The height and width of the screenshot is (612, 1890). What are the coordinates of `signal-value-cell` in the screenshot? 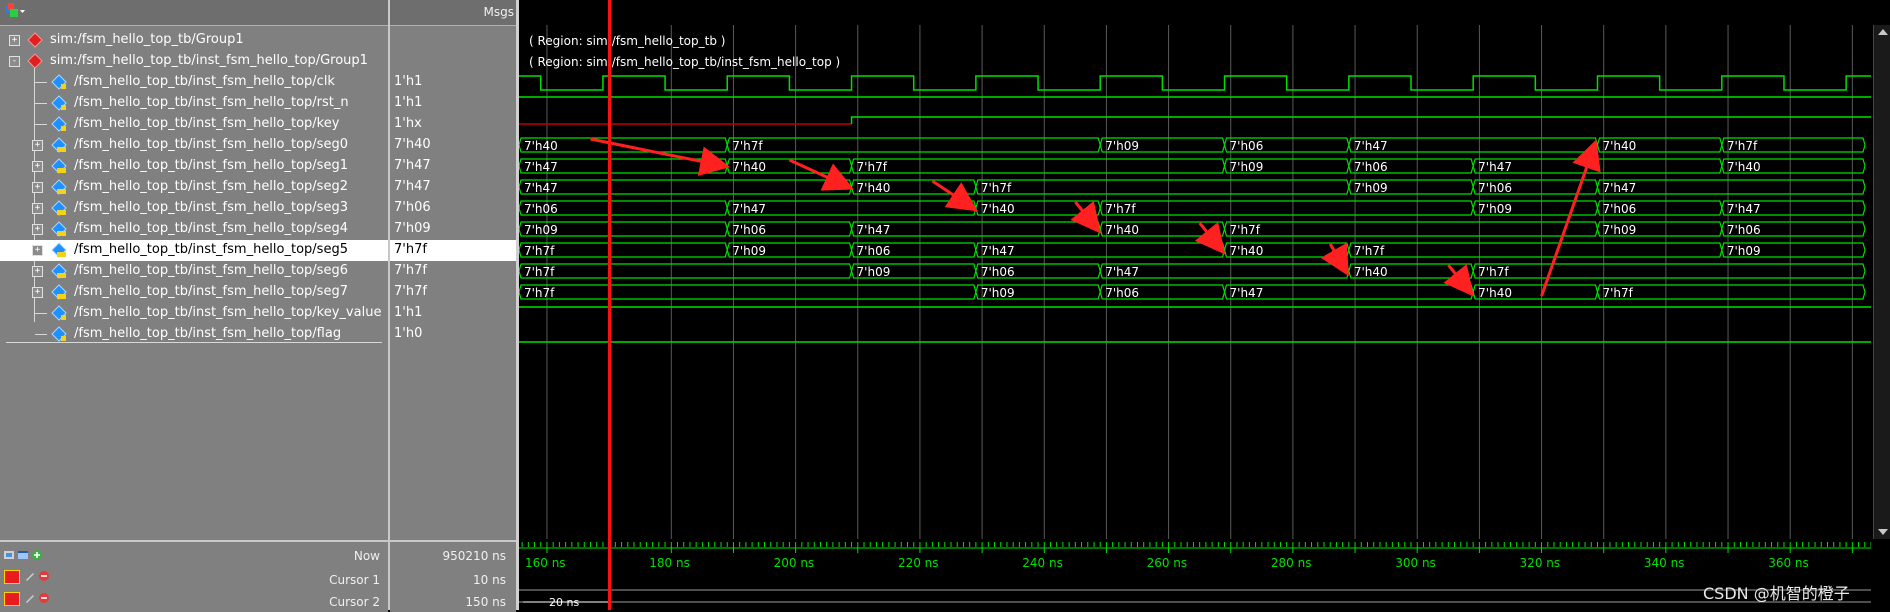 It's located at (453, 61).